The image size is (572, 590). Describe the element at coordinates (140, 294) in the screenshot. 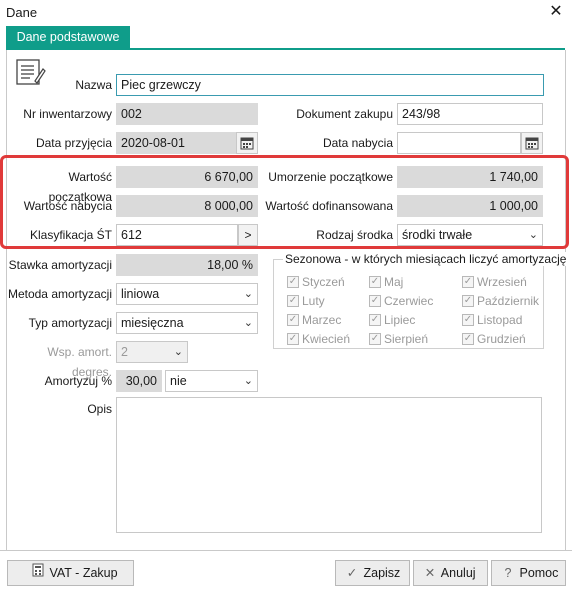

I see `metoda-amortyzacji-value: liniowa` at that location.